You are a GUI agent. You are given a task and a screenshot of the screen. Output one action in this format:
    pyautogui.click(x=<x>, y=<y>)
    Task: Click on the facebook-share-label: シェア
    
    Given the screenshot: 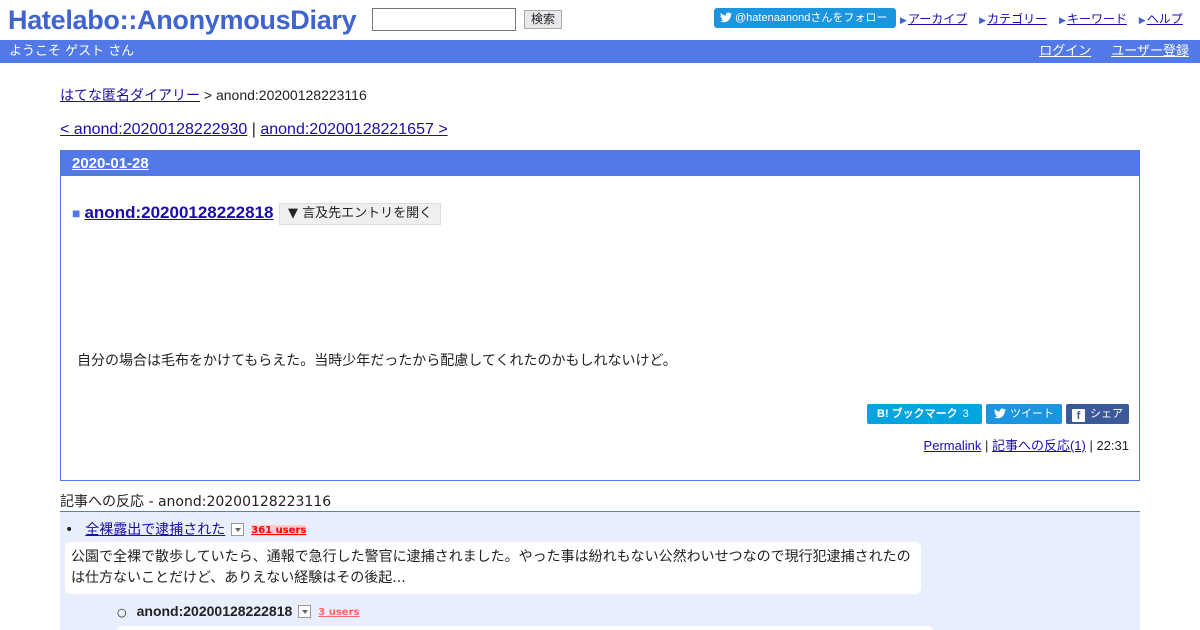 What is the action you would take?
    pyautogui.click(x=1106, y=414)
    